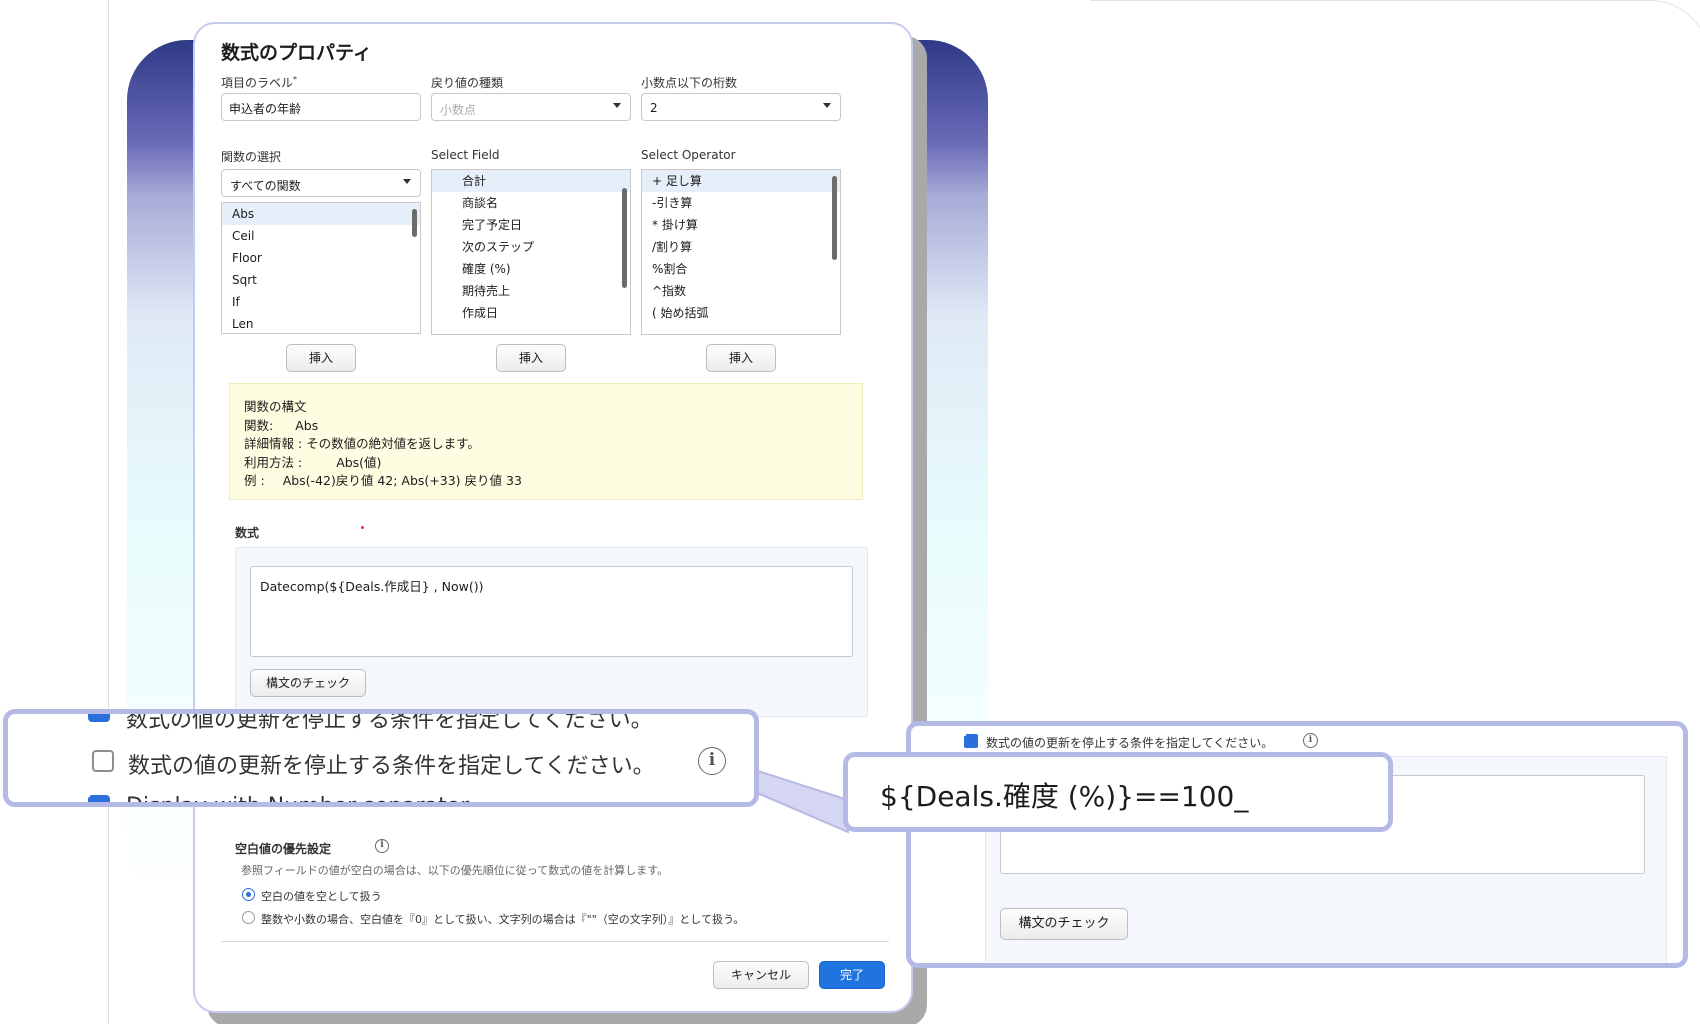  Describe the element at coordinates (321, 258) in the screenshot. I see `list-item: Floor` at that location.